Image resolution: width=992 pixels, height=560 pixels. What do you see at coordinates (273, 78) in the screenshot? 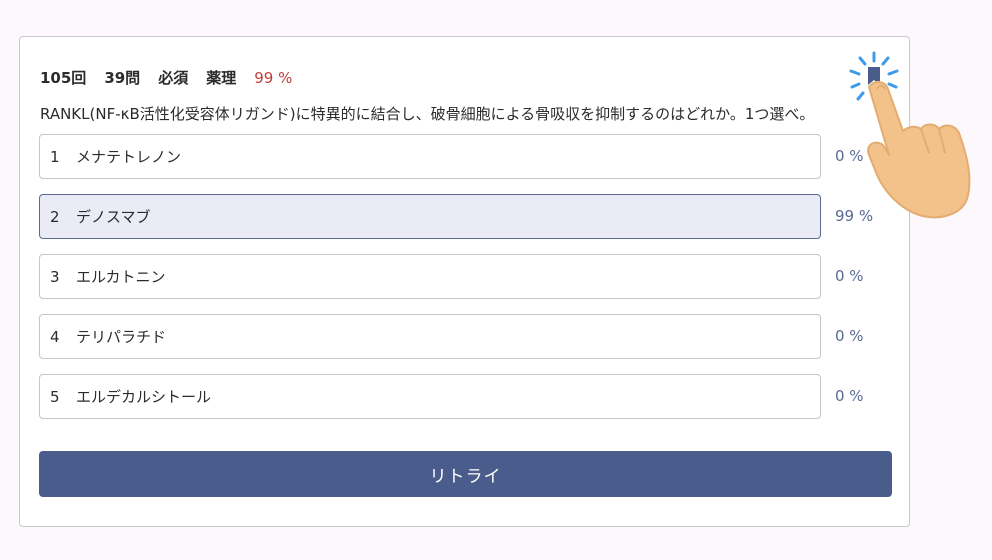
I see `correct-rate: 99 %` at bounding box center [273, 78].